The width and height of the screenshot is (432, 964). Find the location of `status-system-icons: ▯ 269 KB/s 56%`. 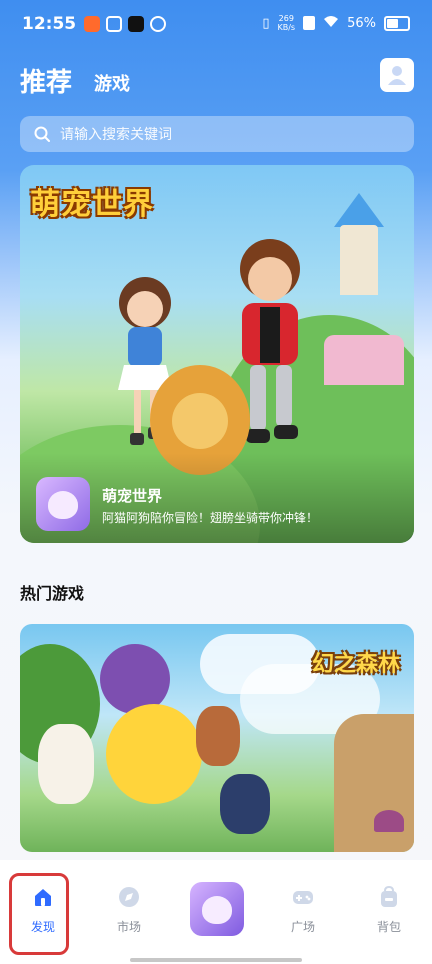

status-system-icons: ▯ 269 KB/s 56% is located at coordinates (336, 23).